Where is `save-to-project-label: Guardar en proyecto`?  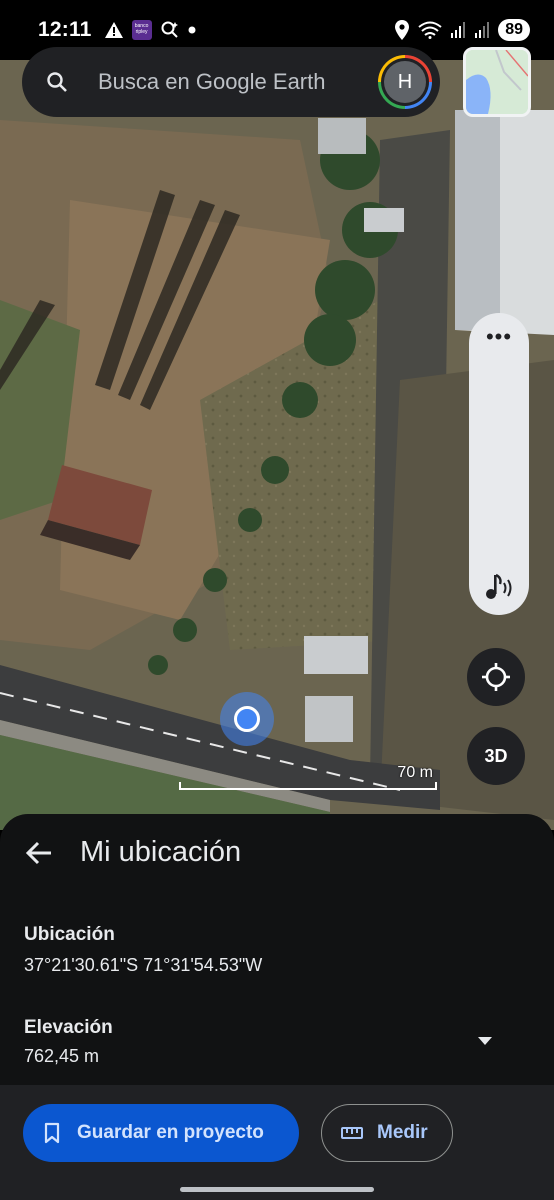
save-to-project-label: Guardar en proyecto is located at coordinates (170, 1132).